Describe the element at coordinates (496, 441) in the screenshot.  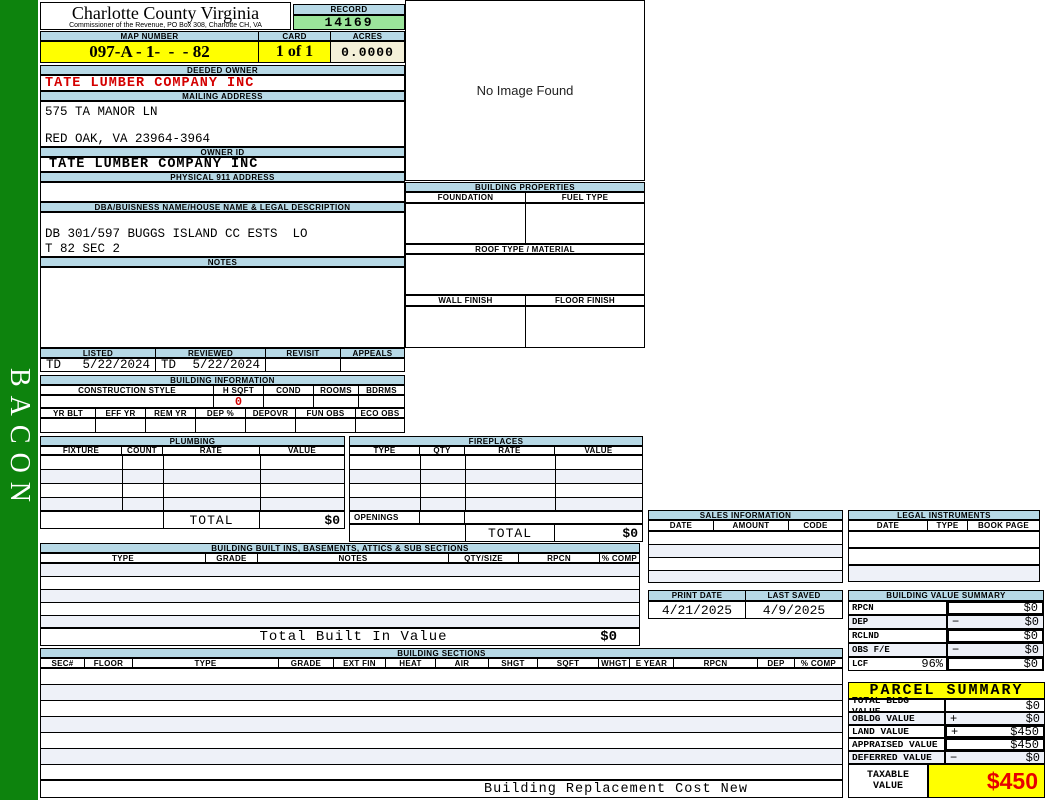
I see `fireplaces-title: FIREPLACES` at that location.